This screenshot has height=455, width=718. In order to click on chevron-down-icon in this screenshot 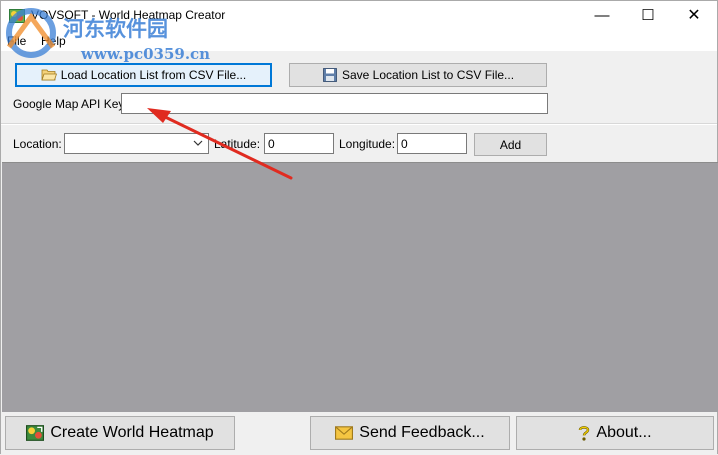, I will do `click(198, 143)`.